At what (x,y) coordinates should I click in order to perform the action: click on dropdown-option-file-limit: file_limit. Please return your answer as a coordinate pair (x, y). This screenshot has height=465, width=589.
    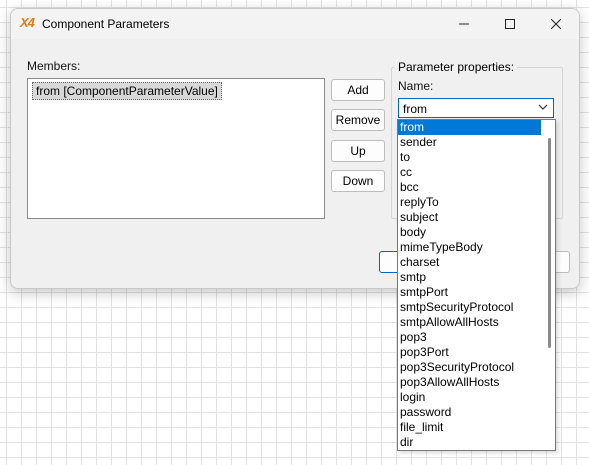
    Looking at the image, I should click on (469, 427).